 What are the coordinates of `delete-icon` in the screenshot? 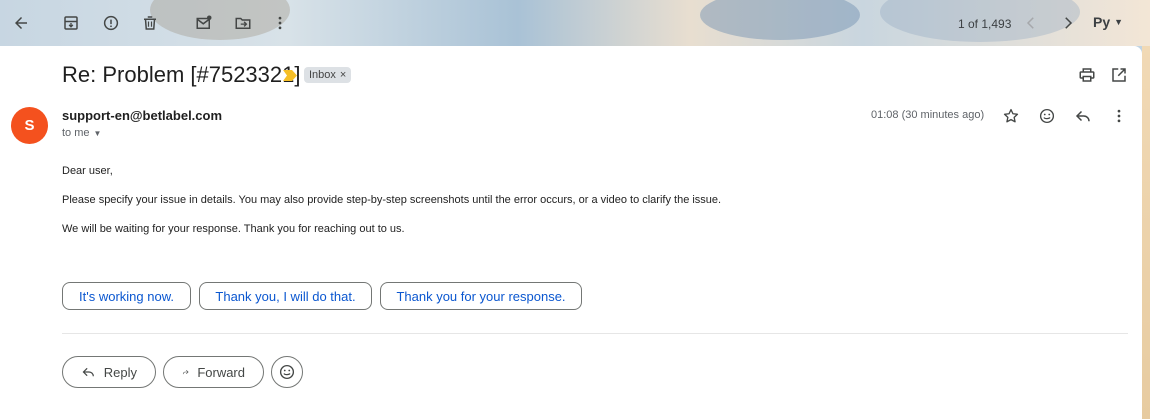 It's located at (150, 23).